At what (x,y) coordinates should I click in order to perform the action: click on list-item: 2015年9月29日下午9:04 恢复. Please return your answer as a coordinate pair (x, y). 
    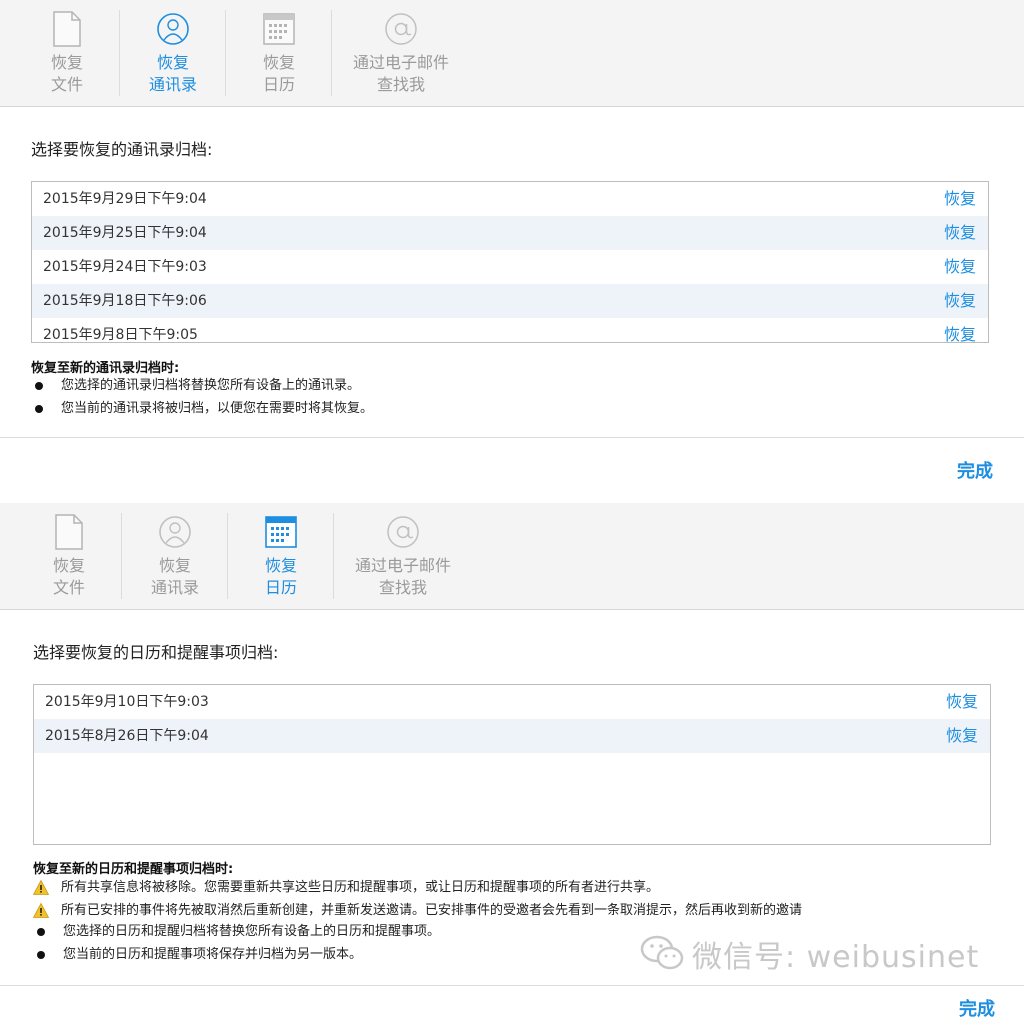
    Looking at the image, I should click on (510, 199).